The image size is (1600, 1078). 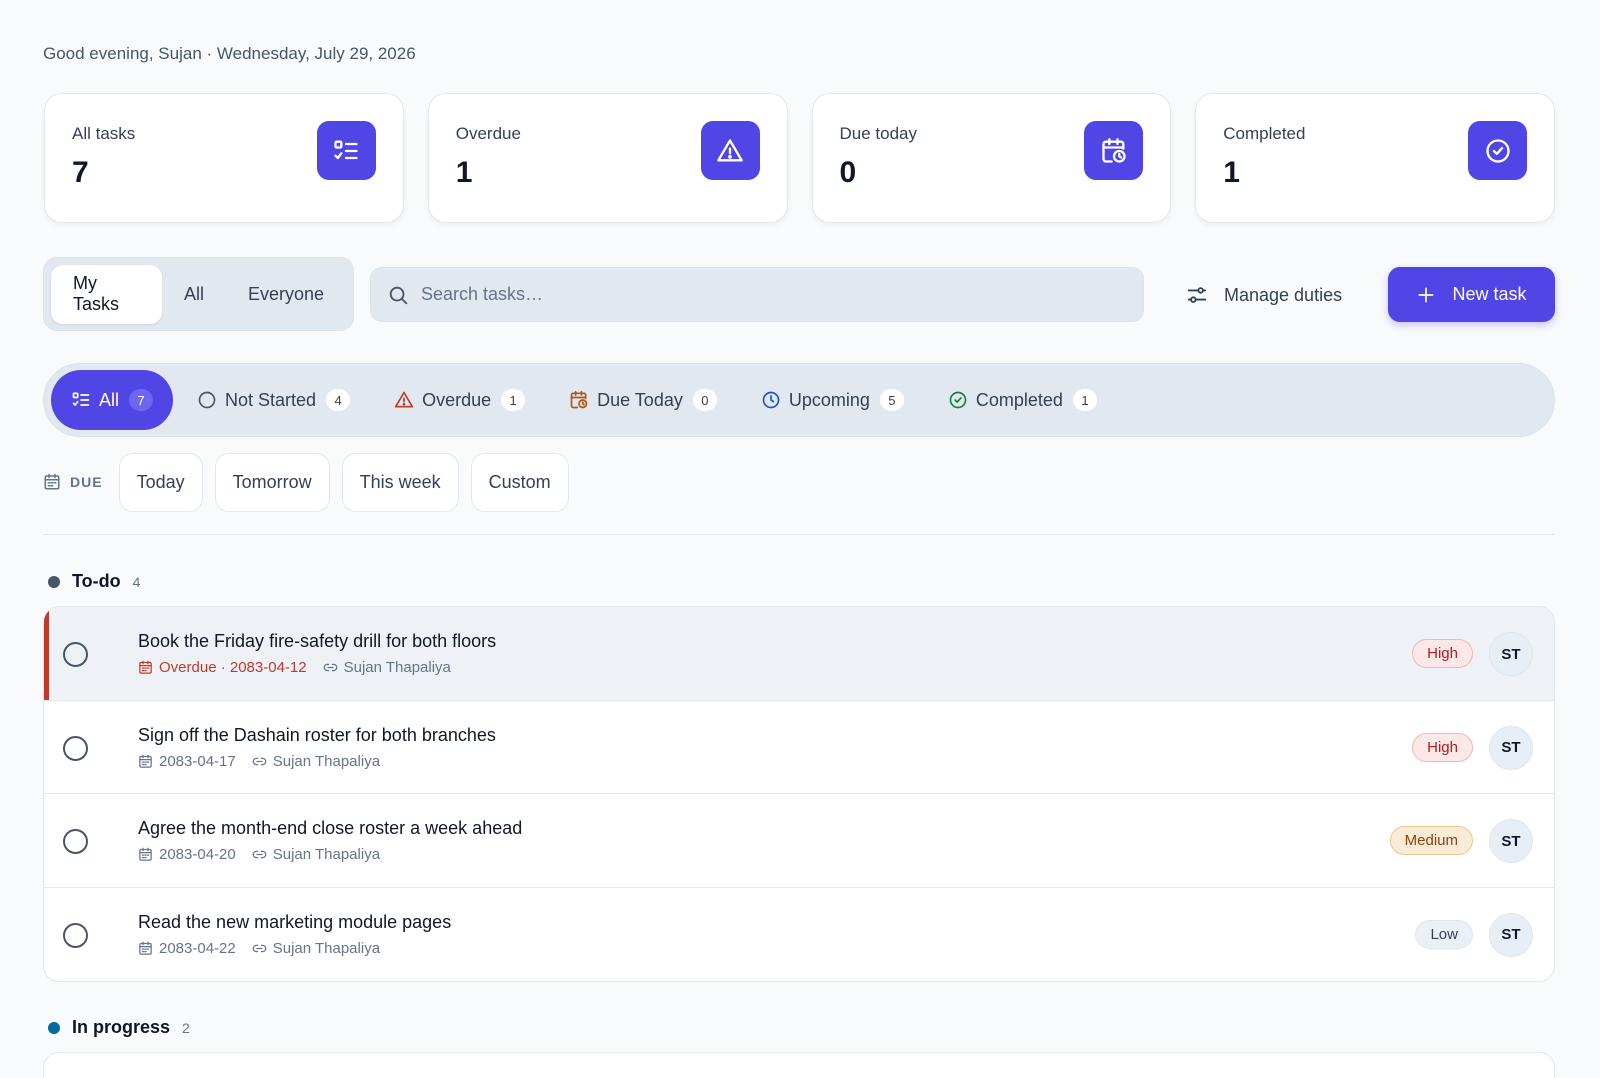 I want to click on task-due: Overdue · 2083-04-12, so click(x=222, y=667).